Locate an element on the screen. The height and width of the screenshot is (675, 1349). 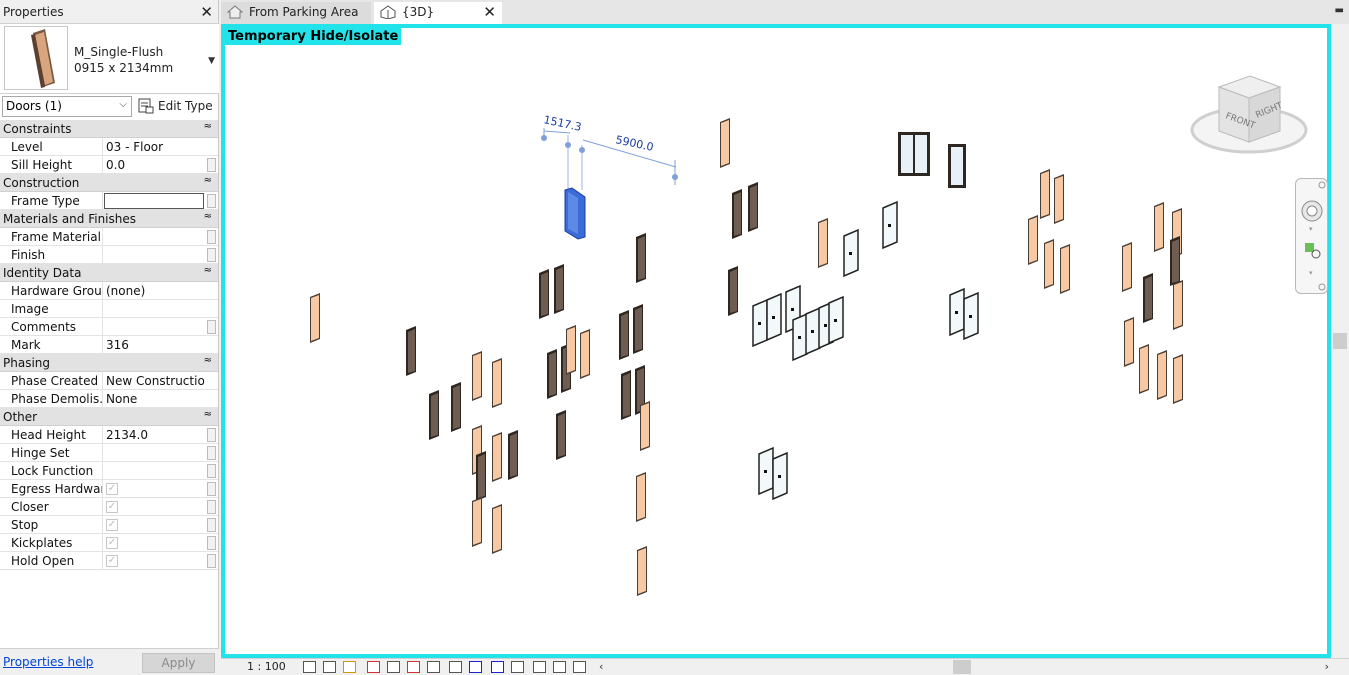
prop-row-sill-height: Sill Height 0.0 is located at coordinates (109, 165).